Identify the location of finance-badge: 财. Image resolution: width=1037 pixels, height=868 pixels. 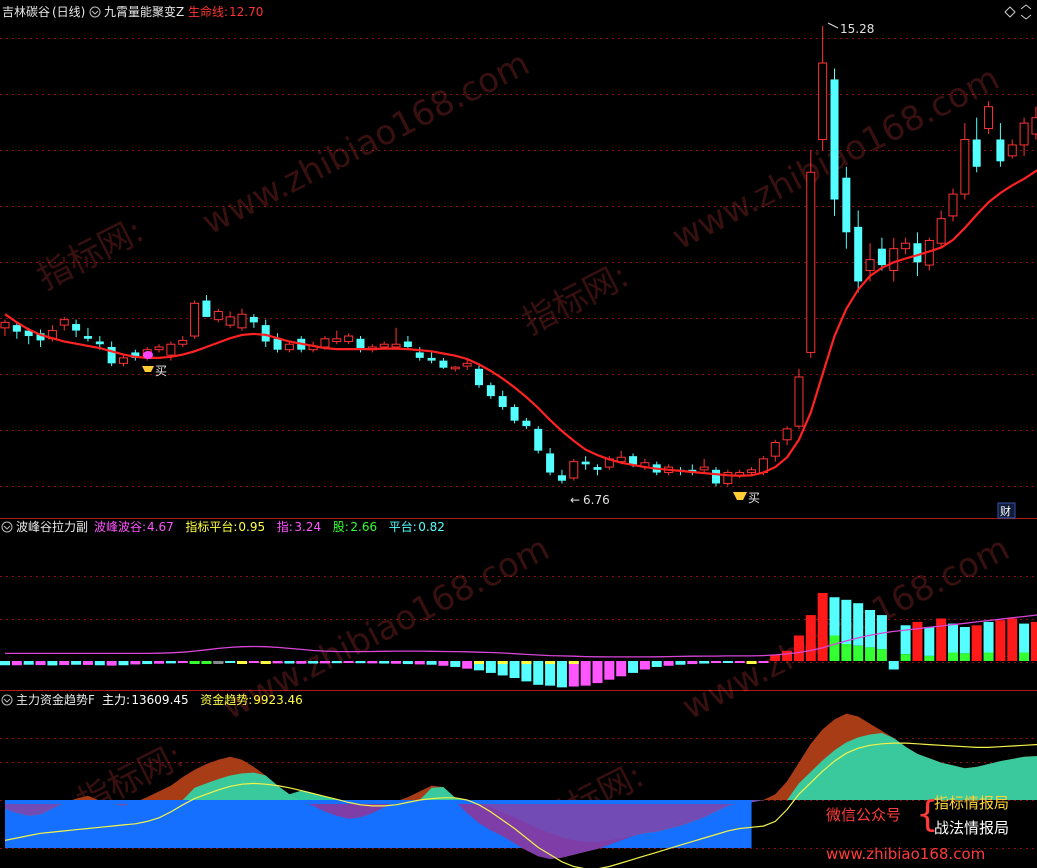
(1006, 510).